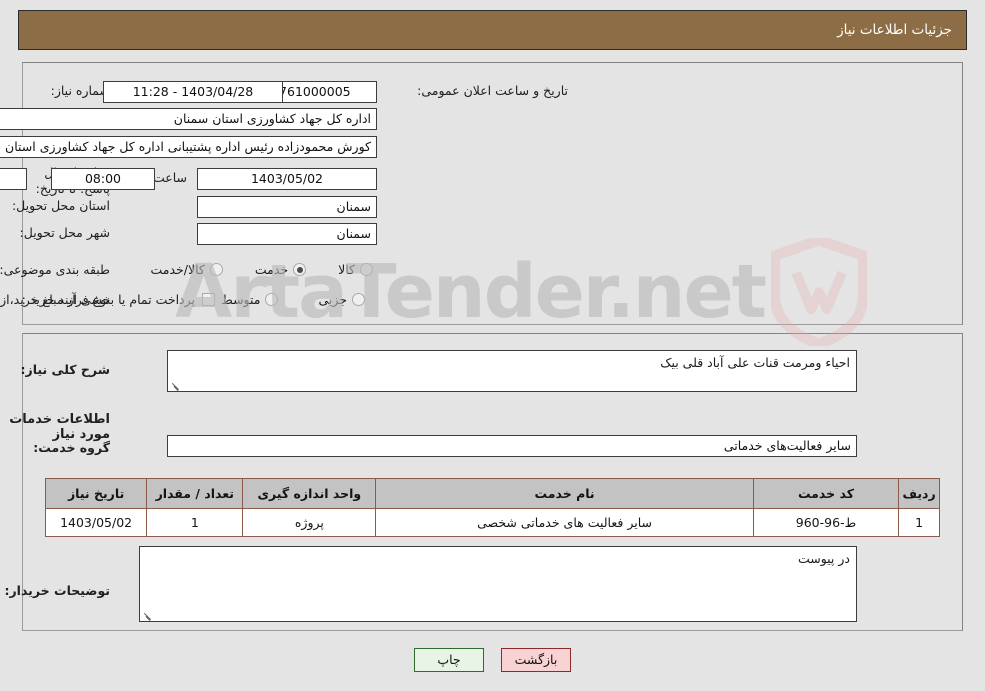  I want to click on subject-category-label: طبقه بندی موضوعی:, so click(55, 269).